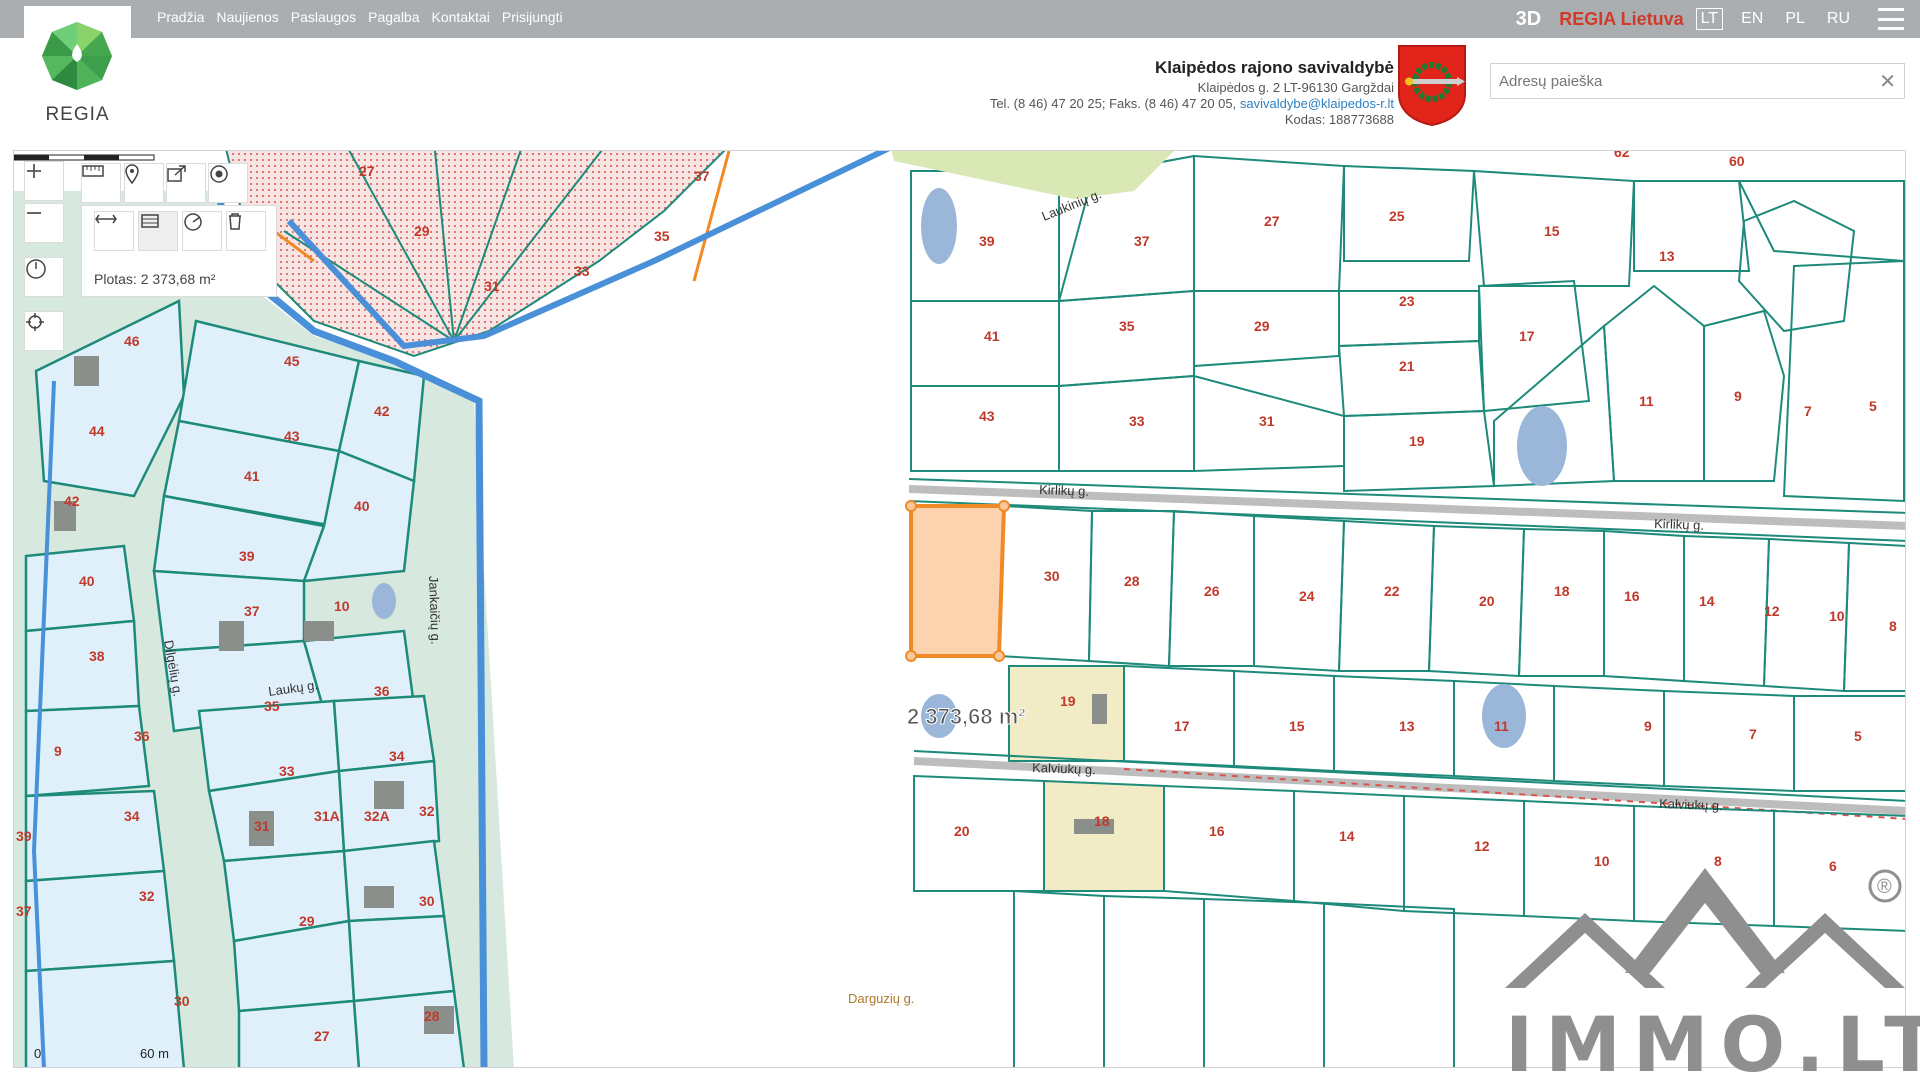  I want to click on pn-rm6: 18, so click(1562, 591).